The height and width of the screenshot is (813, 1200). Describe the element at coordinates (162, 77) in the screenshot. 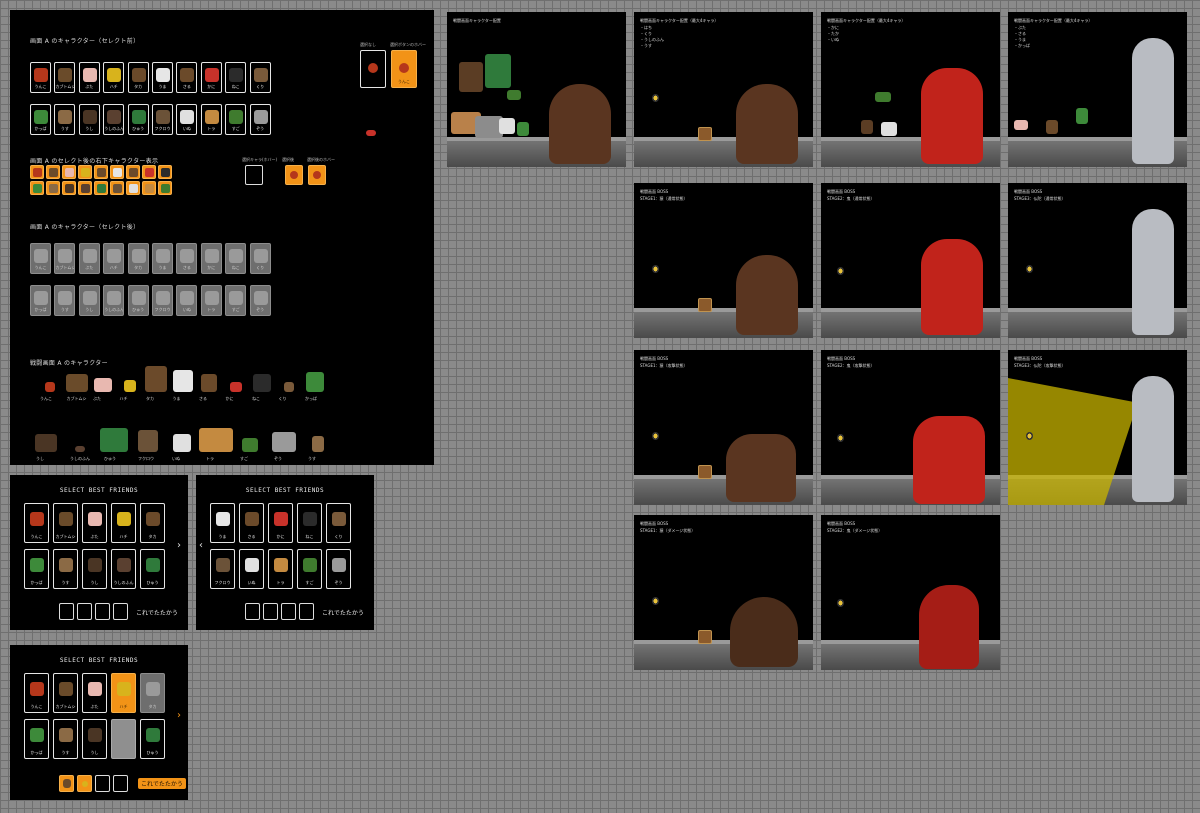

I see `character-card: うま` at that location.